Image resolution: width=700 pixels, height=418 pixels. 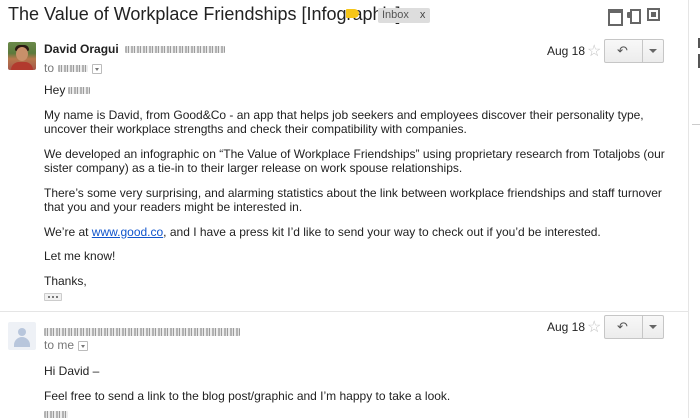 I want to click on greeting: Hey, so click(x=362, y=90).